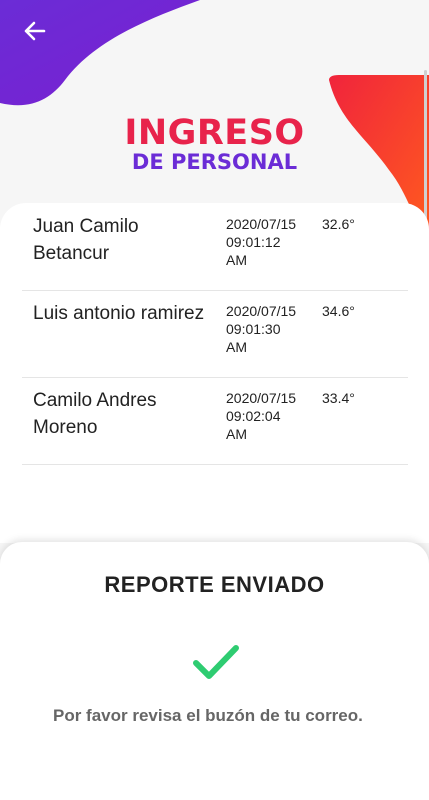 The width and height of the screenshot is (429, 800). Describe the element at coordinates (214, 133) in the screenshot. I see `title-main: INGRESO` at that location.